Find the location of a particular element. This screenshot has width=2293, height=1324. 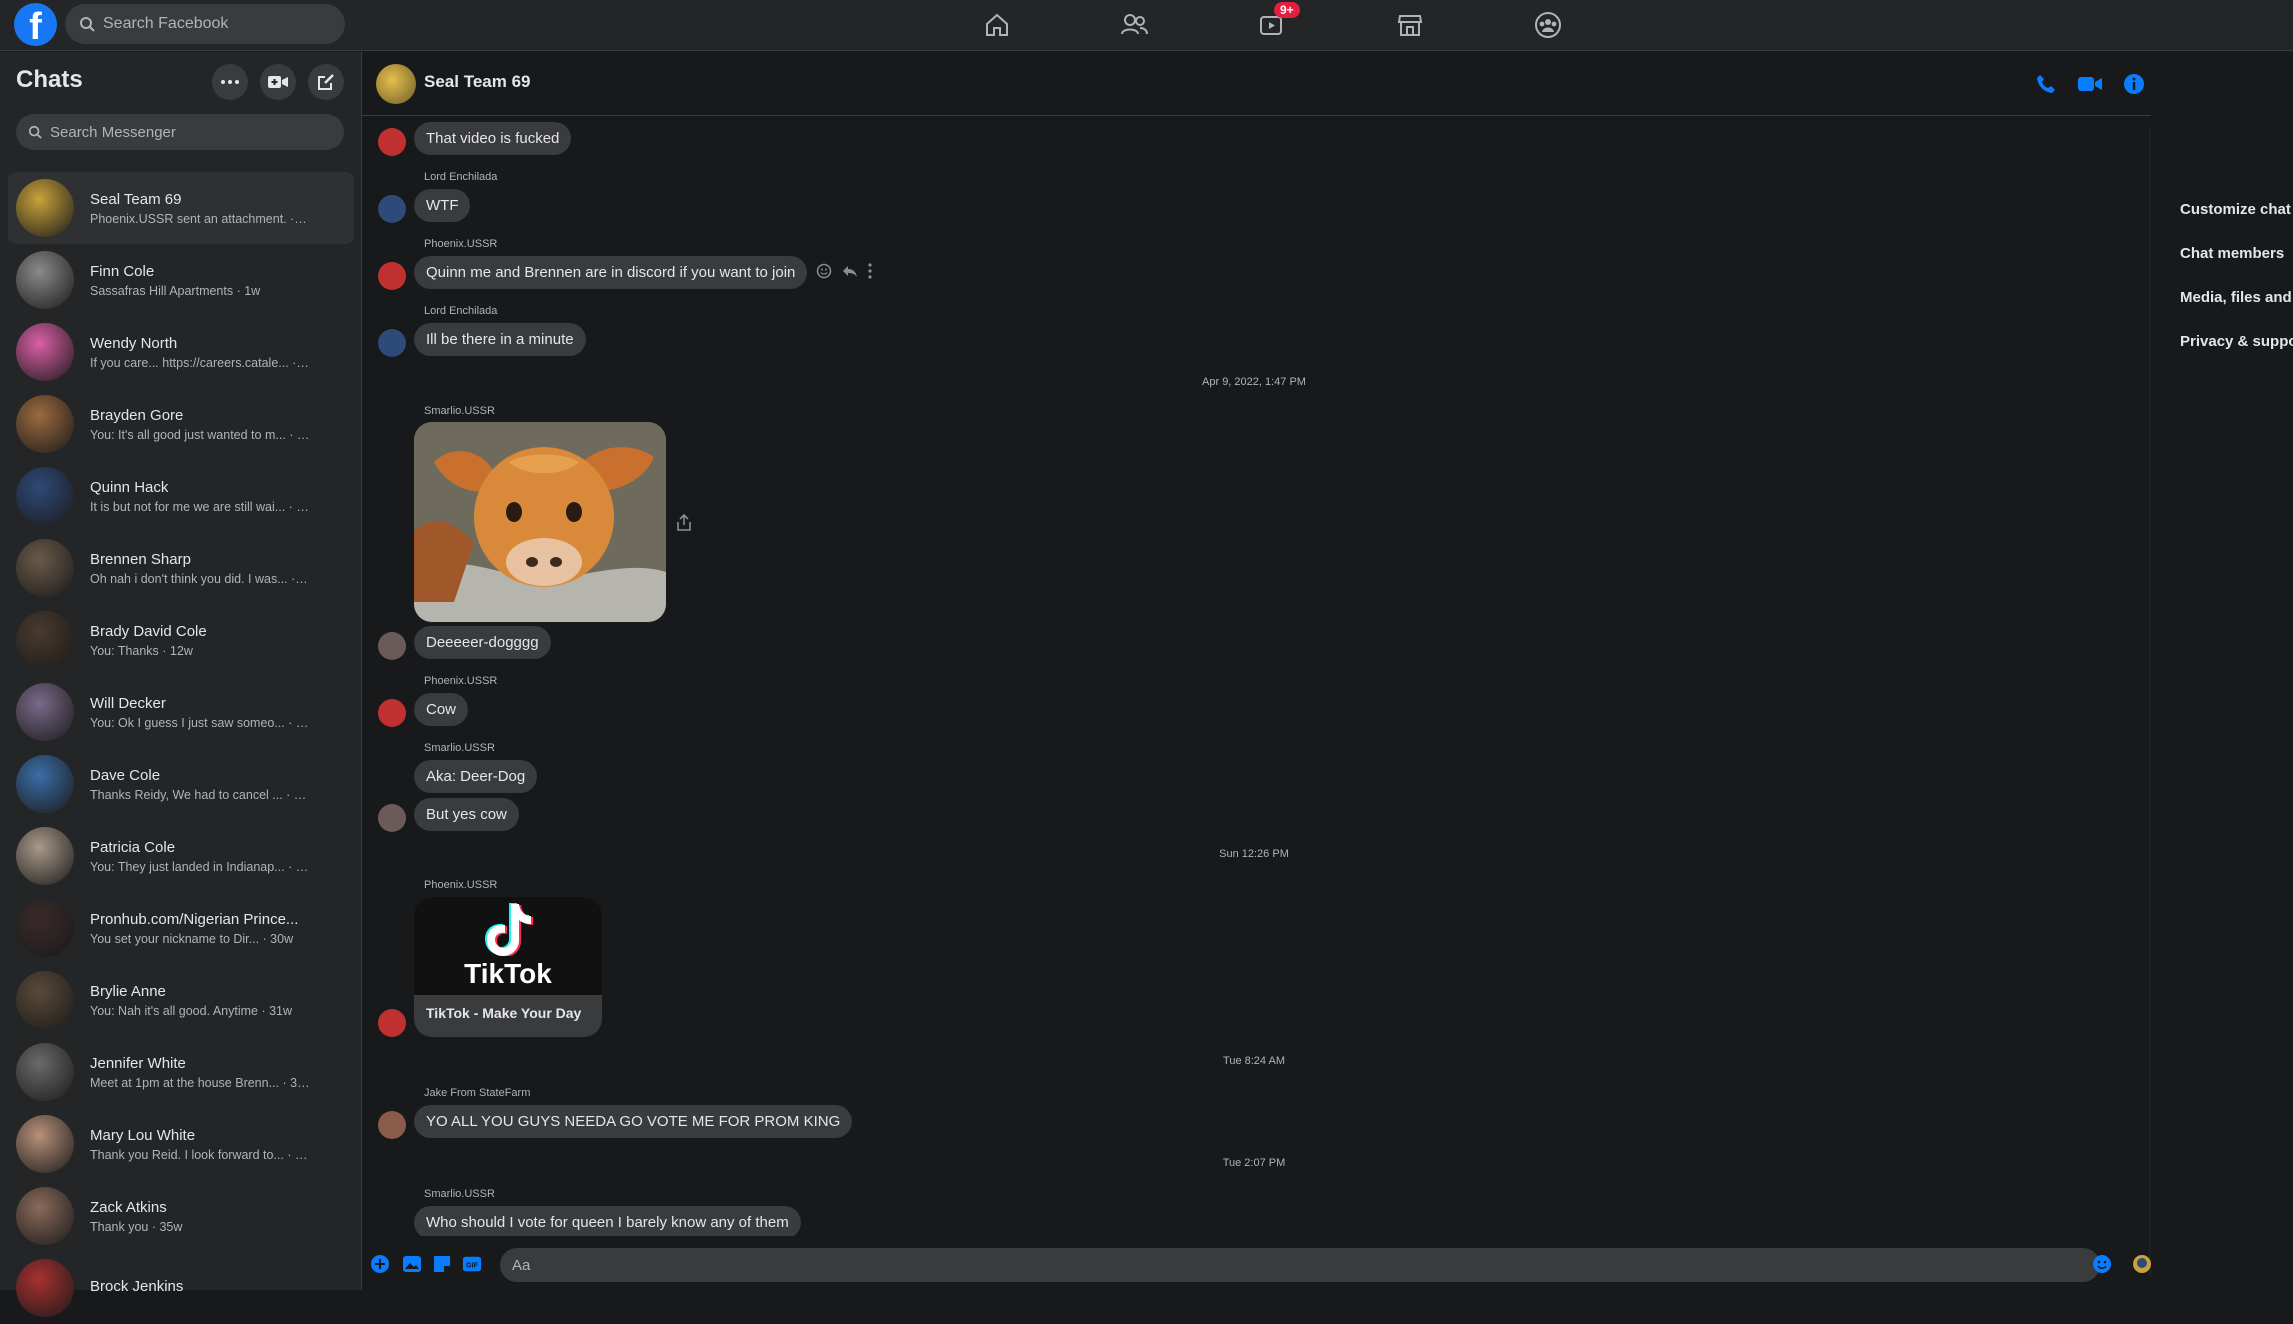

tiktok-link-title: TikTok - Make Your Day is located at coordinates (504, 1013).